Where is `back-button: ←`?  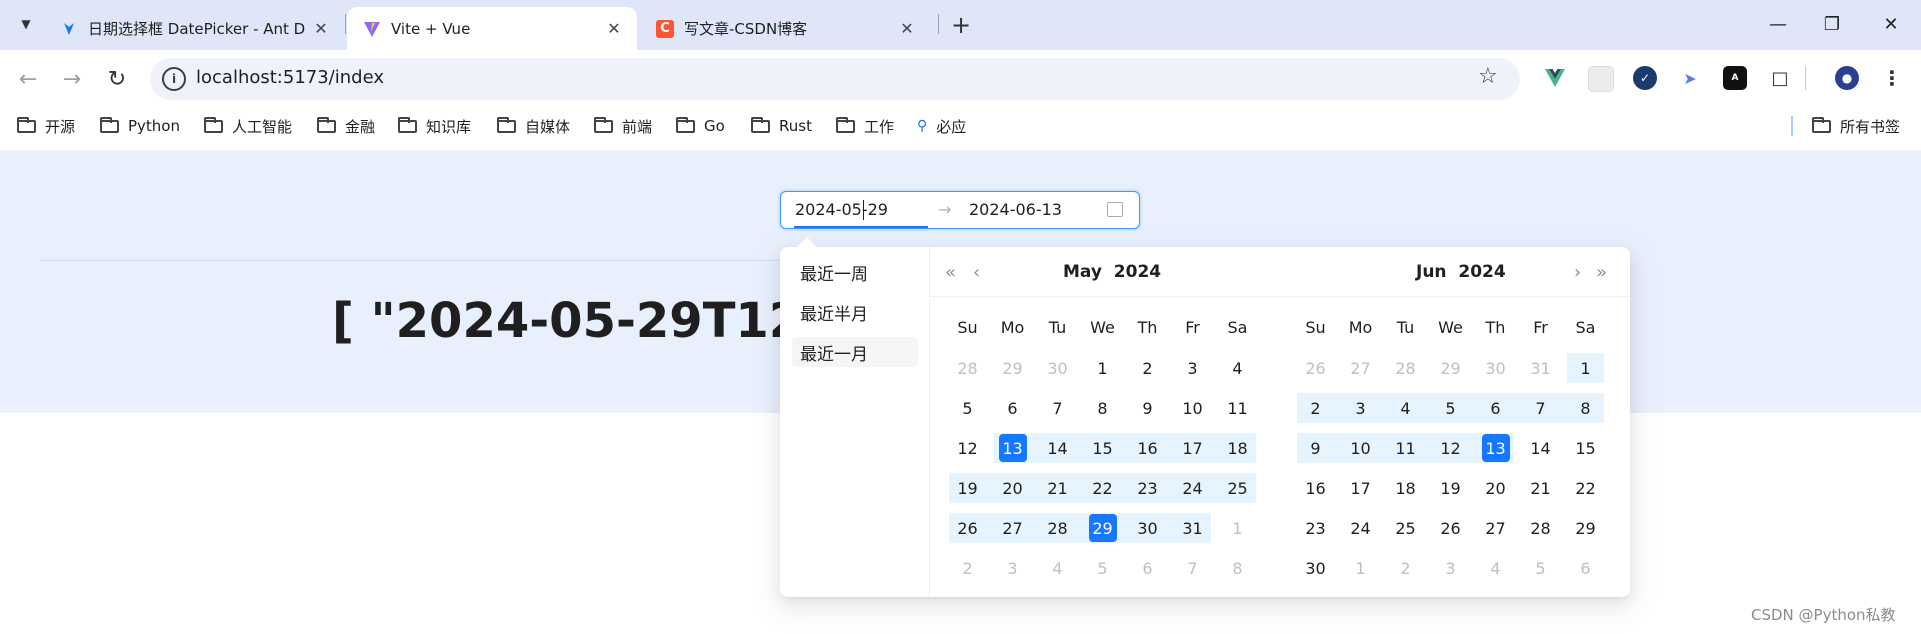
back-button: ← is located at coordinates (28, 79).